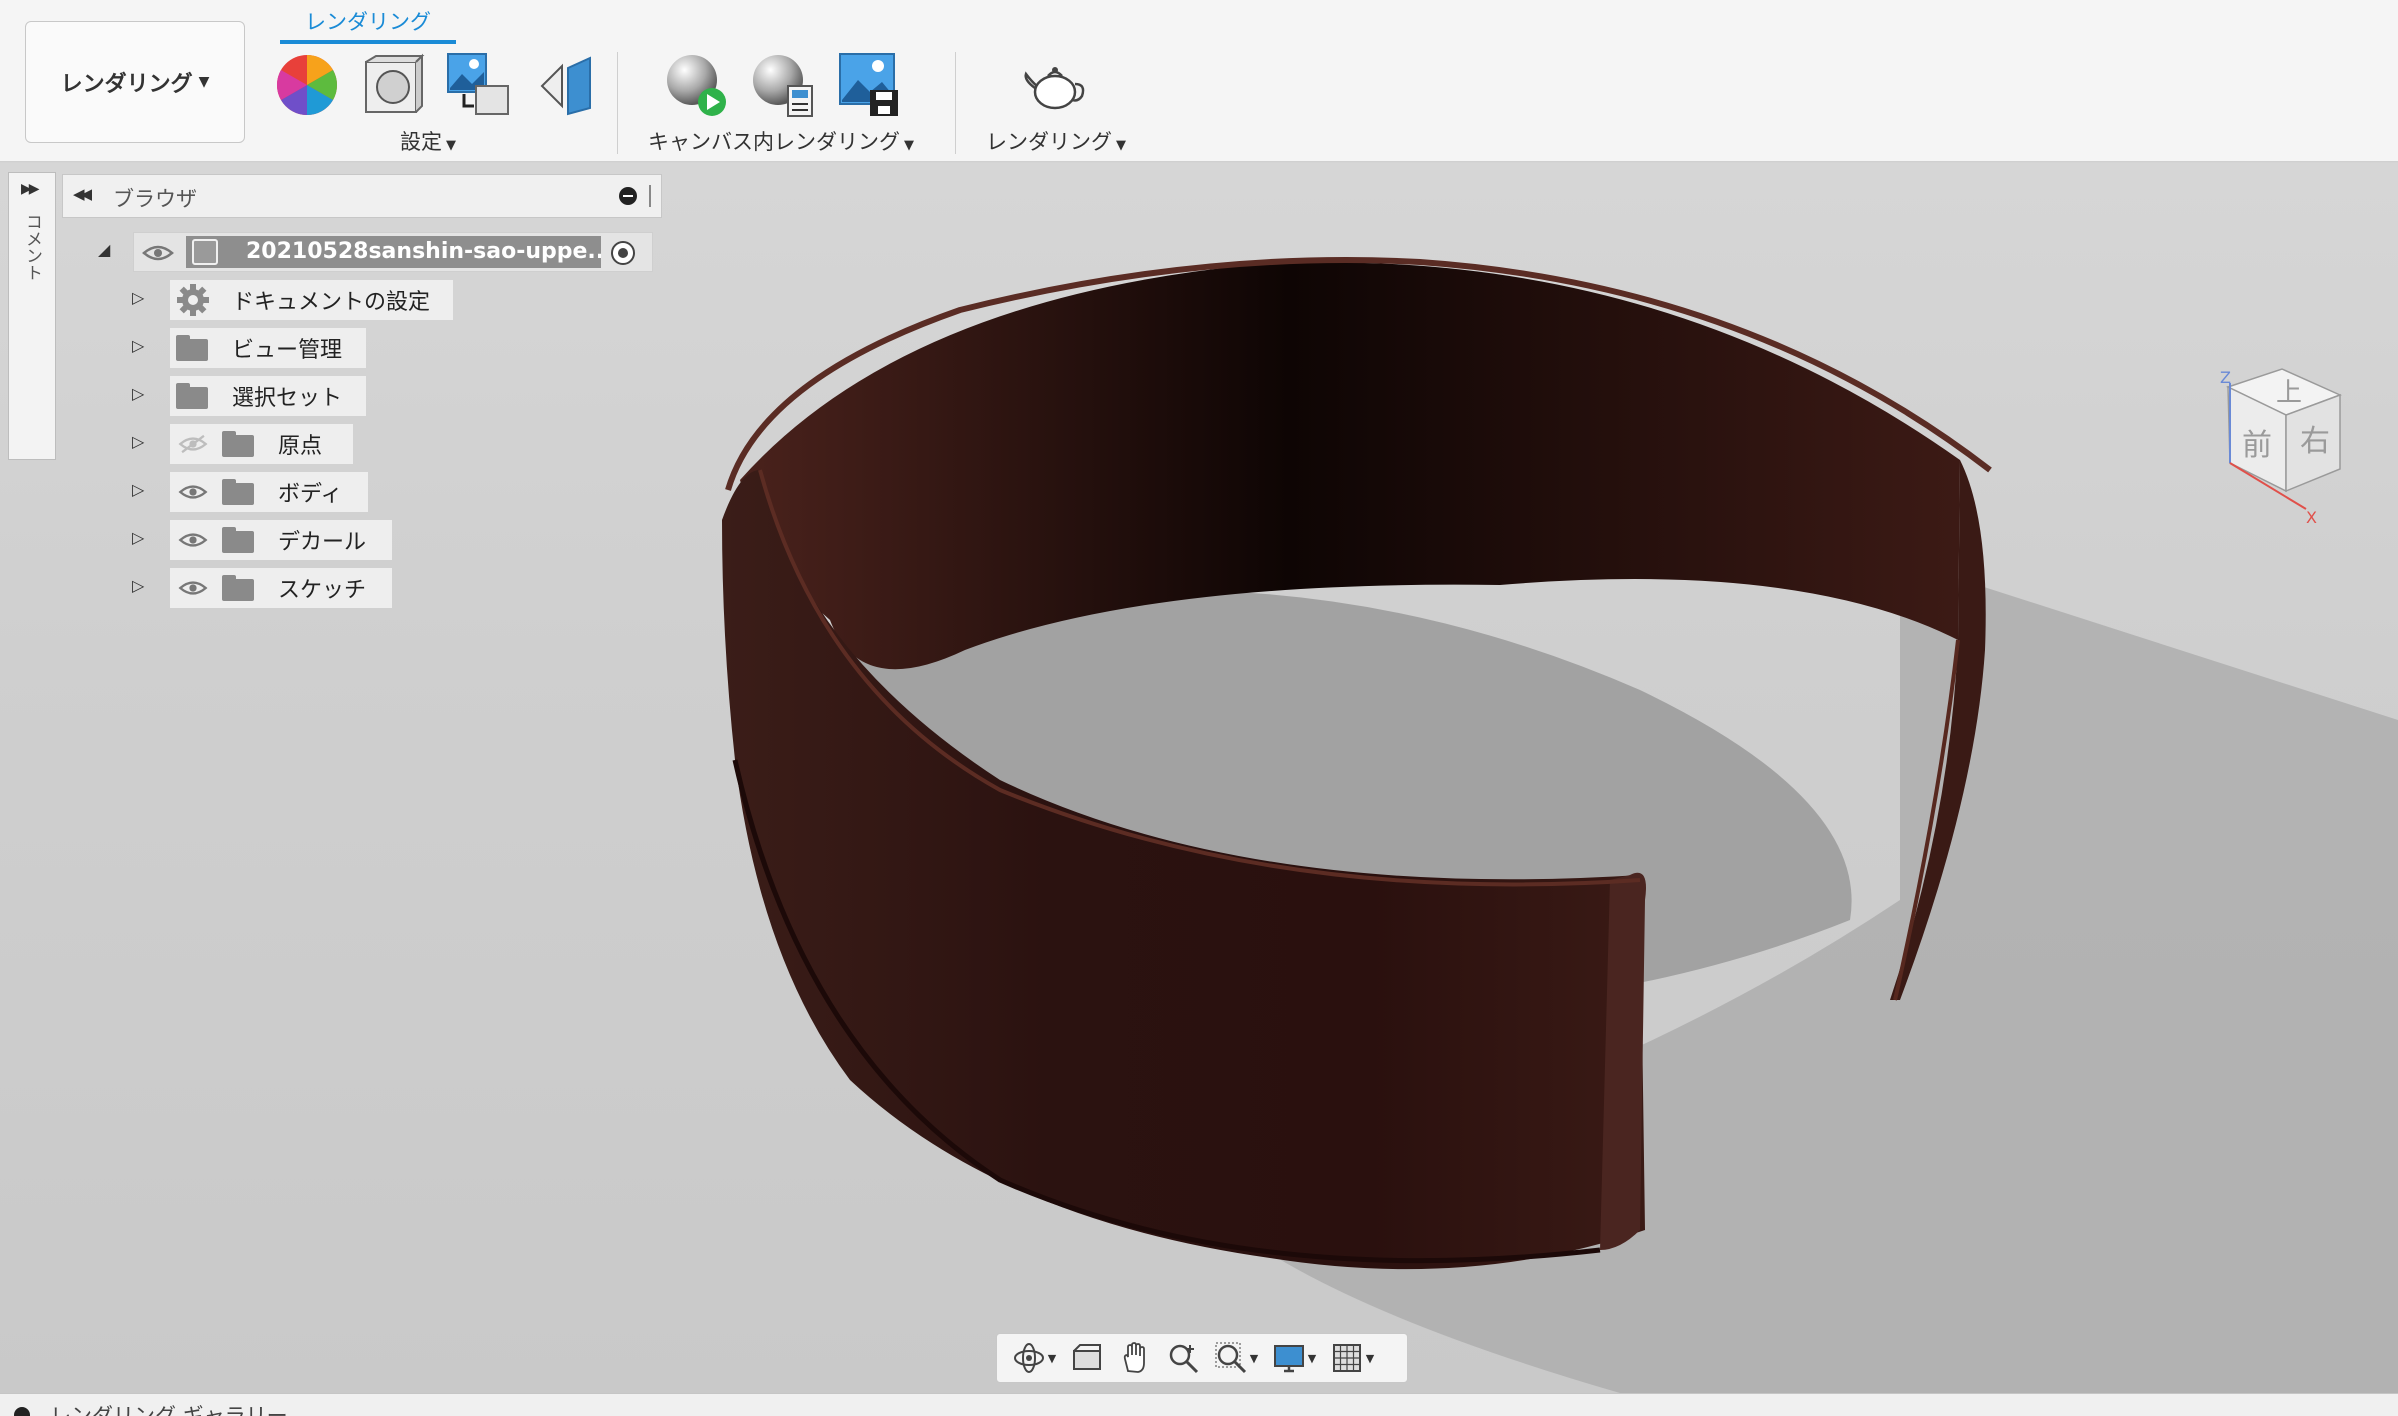 The height and width of the screenshot is (1416, 2398). I want to click on browser-item-label: 選択セット, so click(287, 398).